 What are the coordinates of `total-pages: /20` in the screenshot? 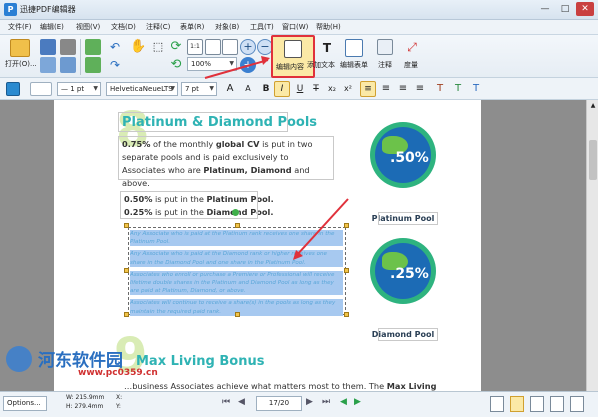 It's located at (283, 403).